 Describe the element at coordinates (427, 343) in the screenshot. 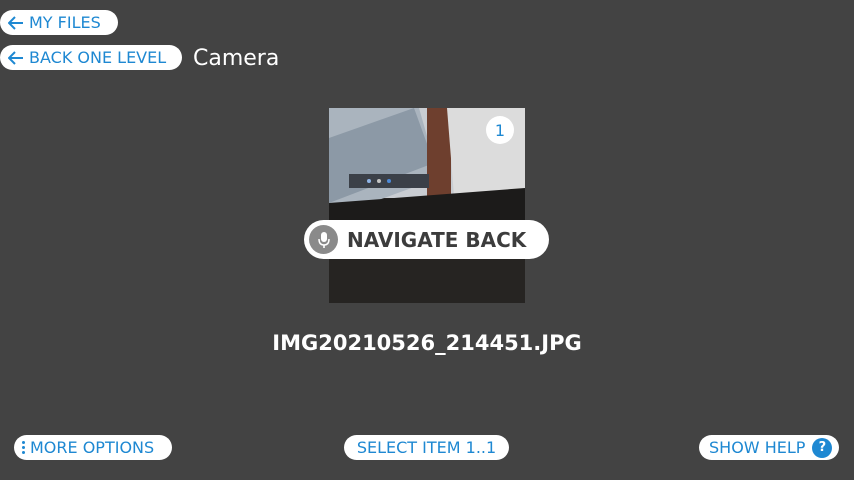

I see `file-name: IMG20210526_214451.JPG` at that location.